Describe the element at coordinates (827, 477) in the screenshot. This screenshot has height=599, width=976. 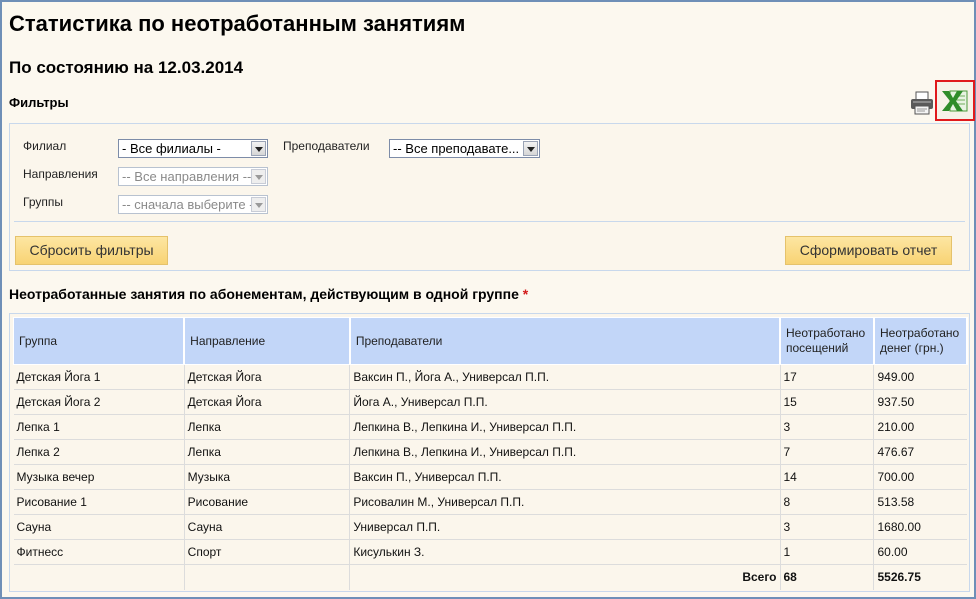
I see `cell-visits: 14` at that location.